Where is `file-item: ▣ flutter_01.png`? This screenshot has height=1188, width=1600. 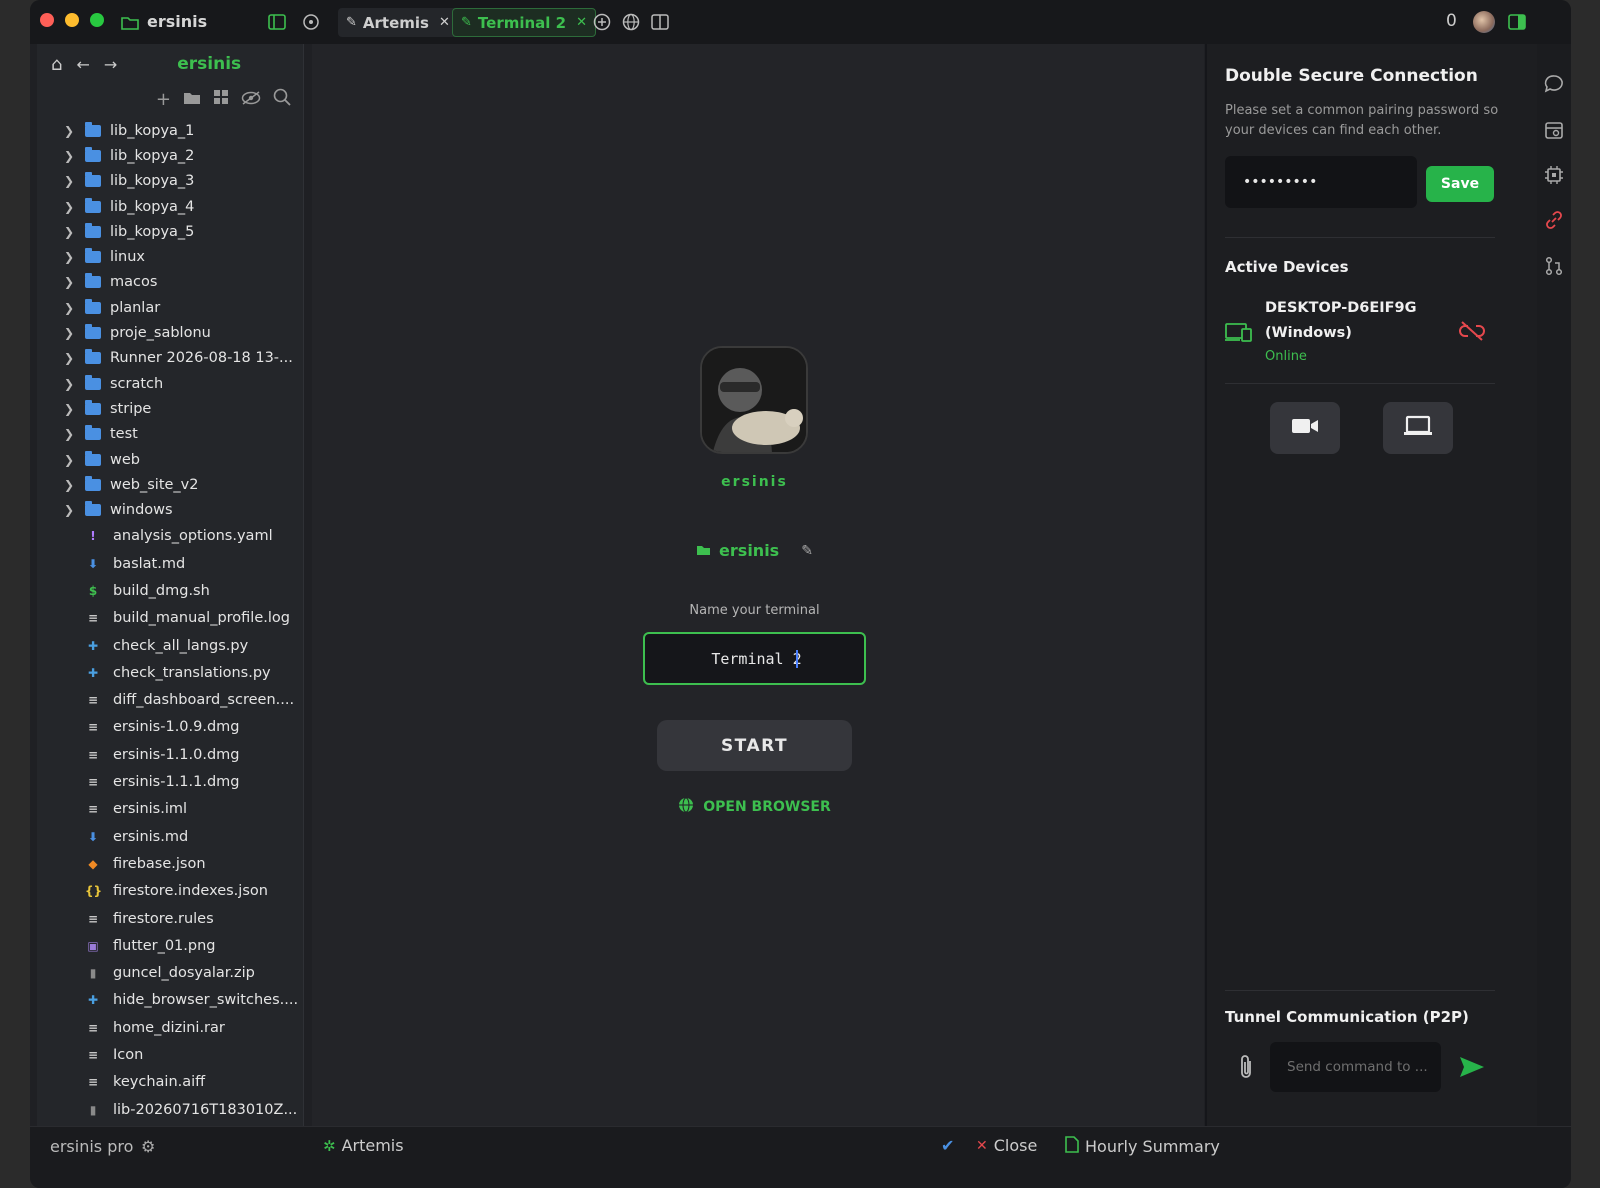
file-item: ▣ flutter_01.png is located at coordinates (170, 945).